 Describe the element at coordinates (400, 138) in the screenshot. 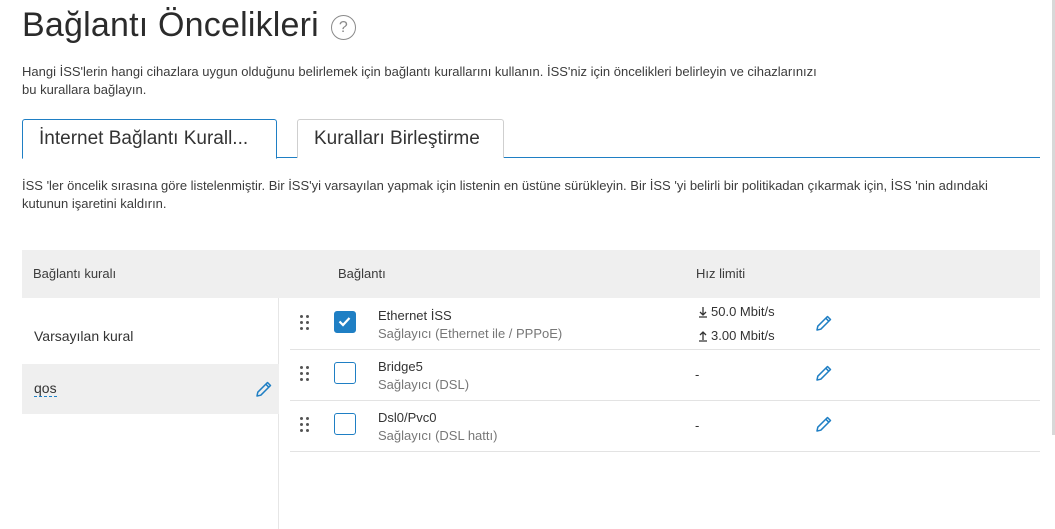

I see `tab-merge-rules: Kuralları Birleştirme` at that location.